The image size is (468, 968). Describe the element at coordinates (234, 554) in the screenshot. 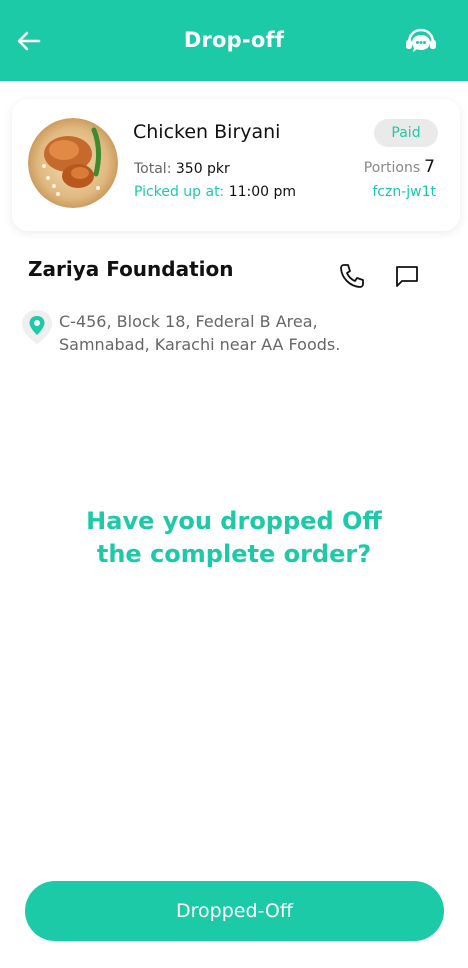

I see `question-line-2: the complete order?` at that location.